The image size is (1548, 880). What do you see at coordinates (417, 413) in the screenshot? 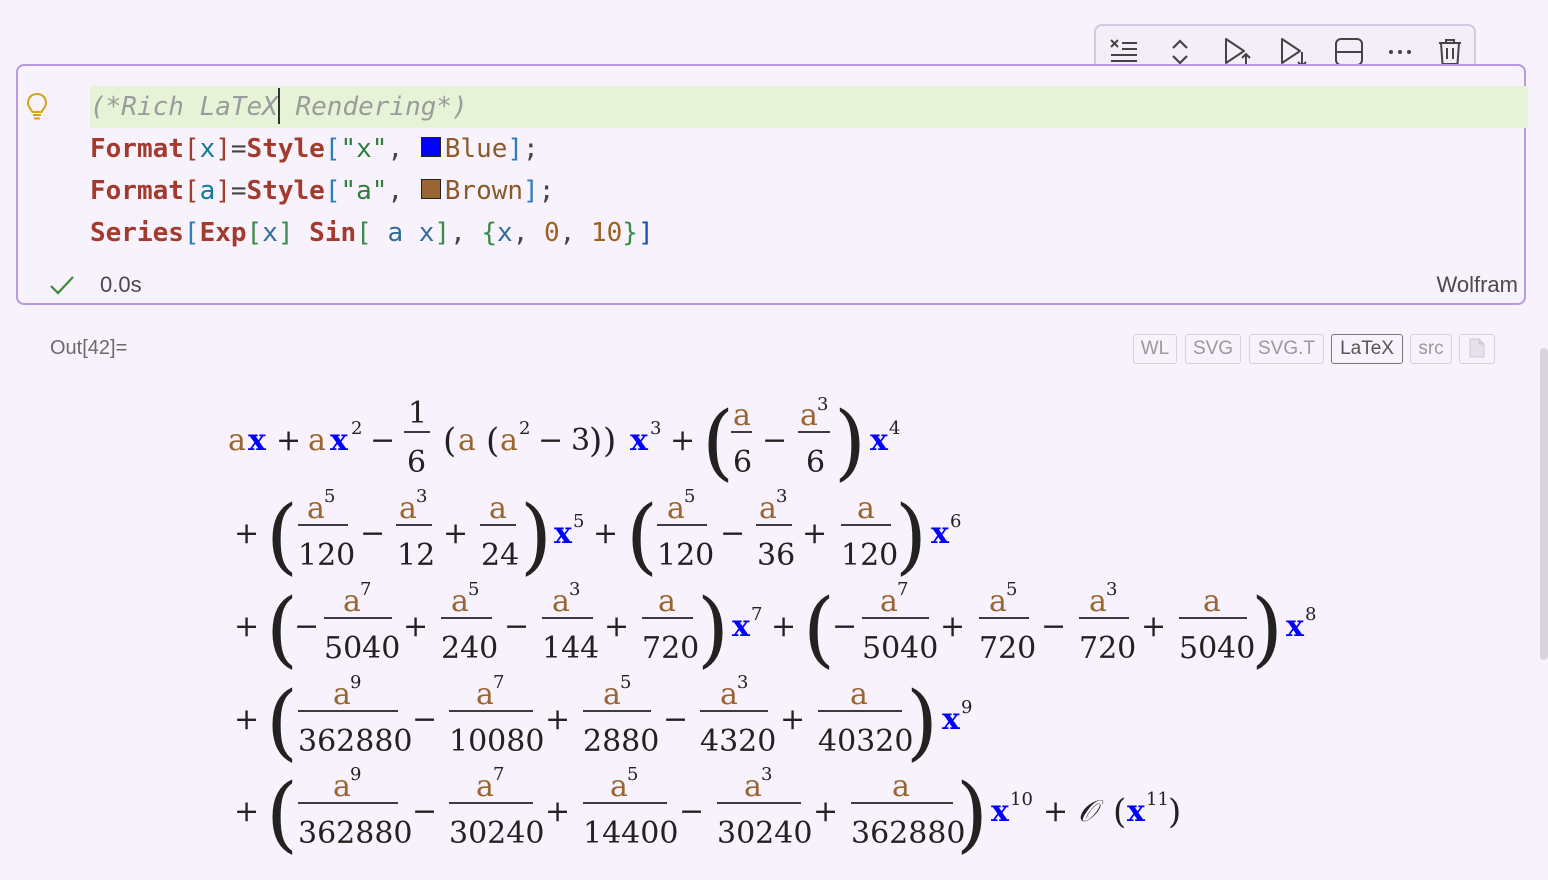
I see `math-num: 1` at bounding box center [417, 413].